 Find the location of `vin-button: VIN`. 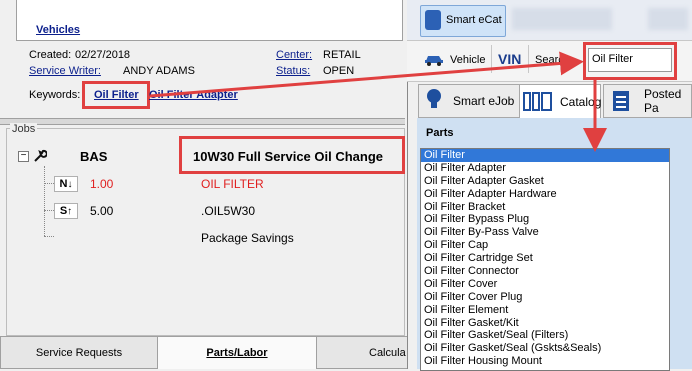

vin-button: VIN is located at coordinates (509, 59).